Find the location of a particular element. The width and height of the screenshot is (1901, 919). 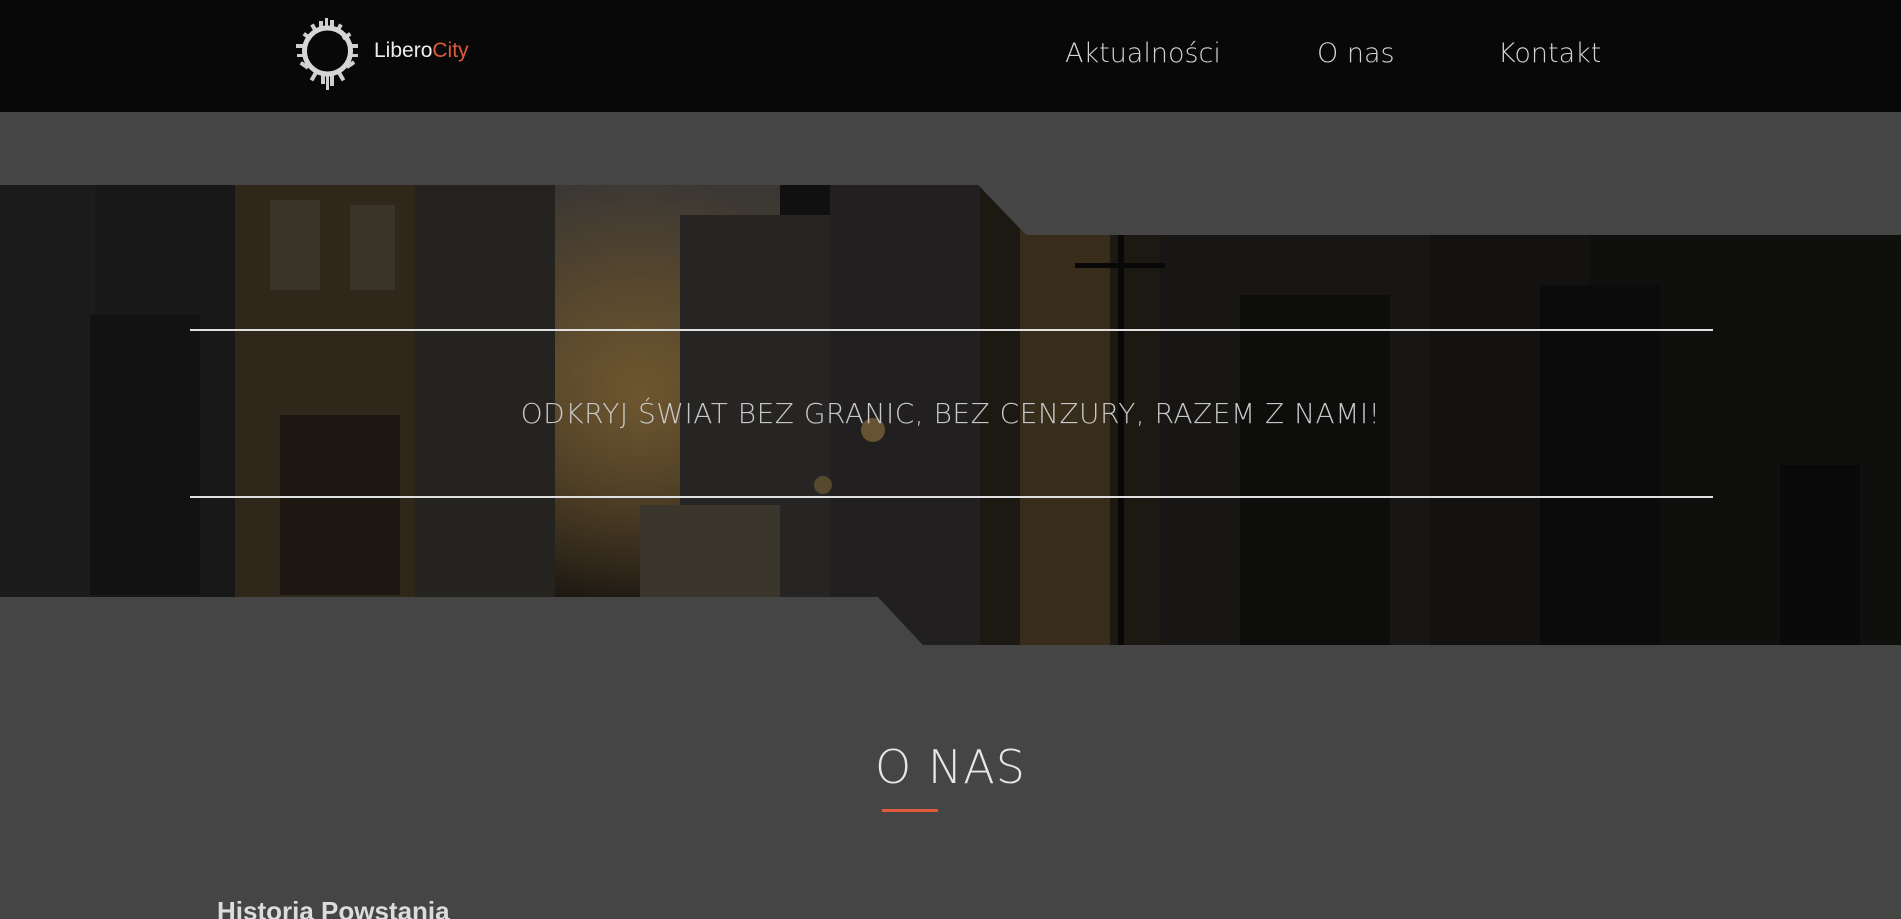

nav-link-o-nas: O nas is located at coordinates (1356, 53).